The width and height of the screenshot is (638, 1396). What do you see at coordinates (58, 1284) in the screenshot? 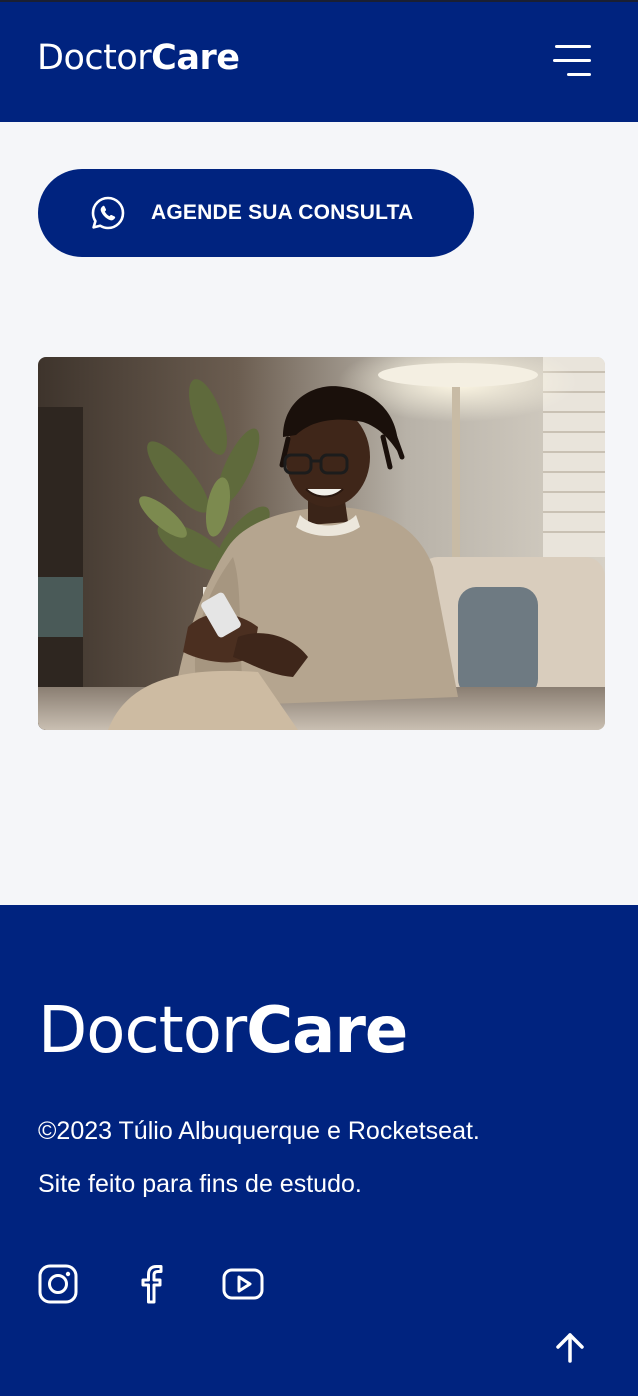
I see `instagram-icon` at bounding box center [58, 1284].